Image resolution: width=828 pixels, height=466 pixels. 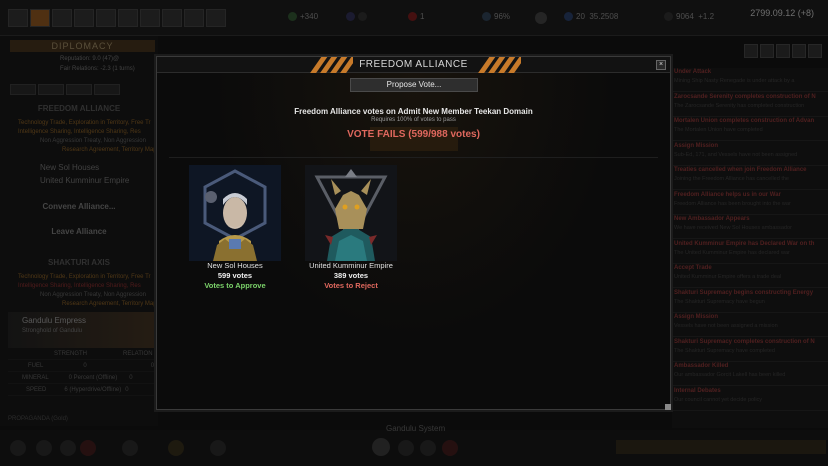 I want to click on voter-stance-approve: Votes to Approve, so click(x=235, y=285).